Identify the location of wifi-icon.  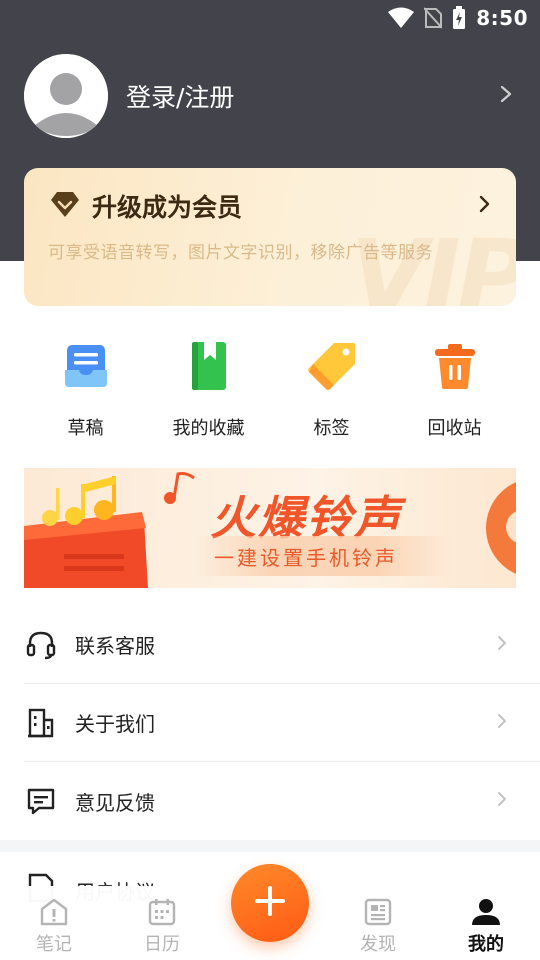
(401, 18).